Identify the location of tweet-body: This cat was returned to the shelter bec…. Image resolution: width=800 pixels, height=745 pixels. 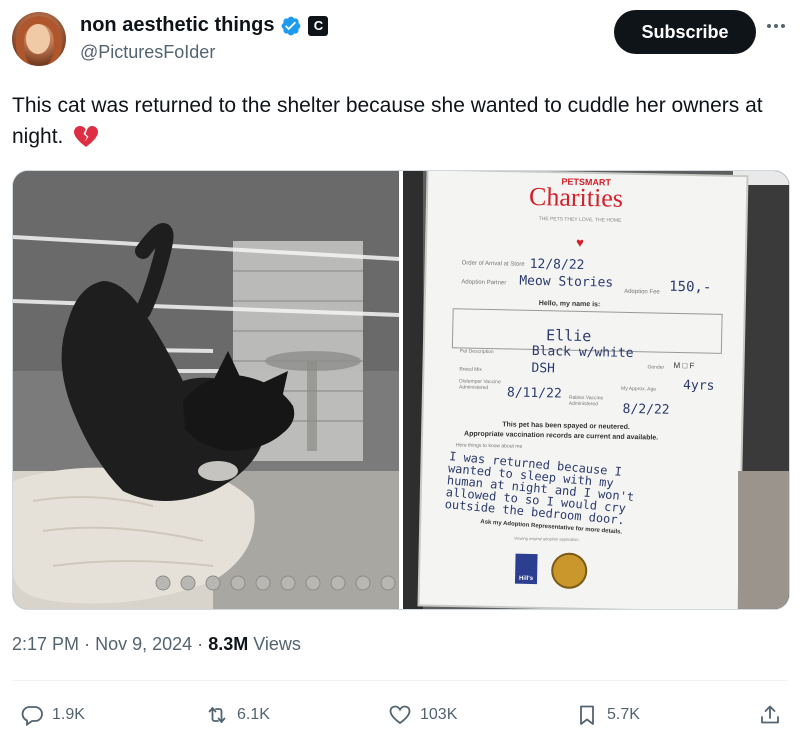
(387, 121).